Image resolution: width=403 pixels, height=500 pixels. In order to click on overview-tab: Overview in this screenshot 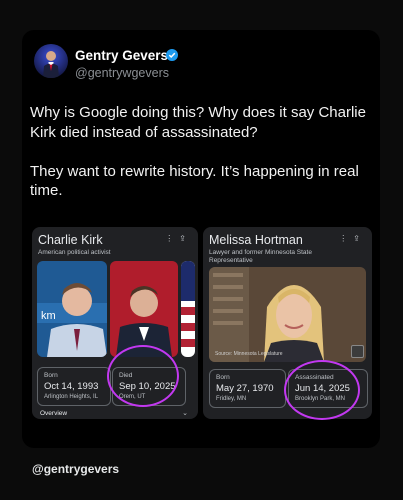, I will do `click(53, 413)`.